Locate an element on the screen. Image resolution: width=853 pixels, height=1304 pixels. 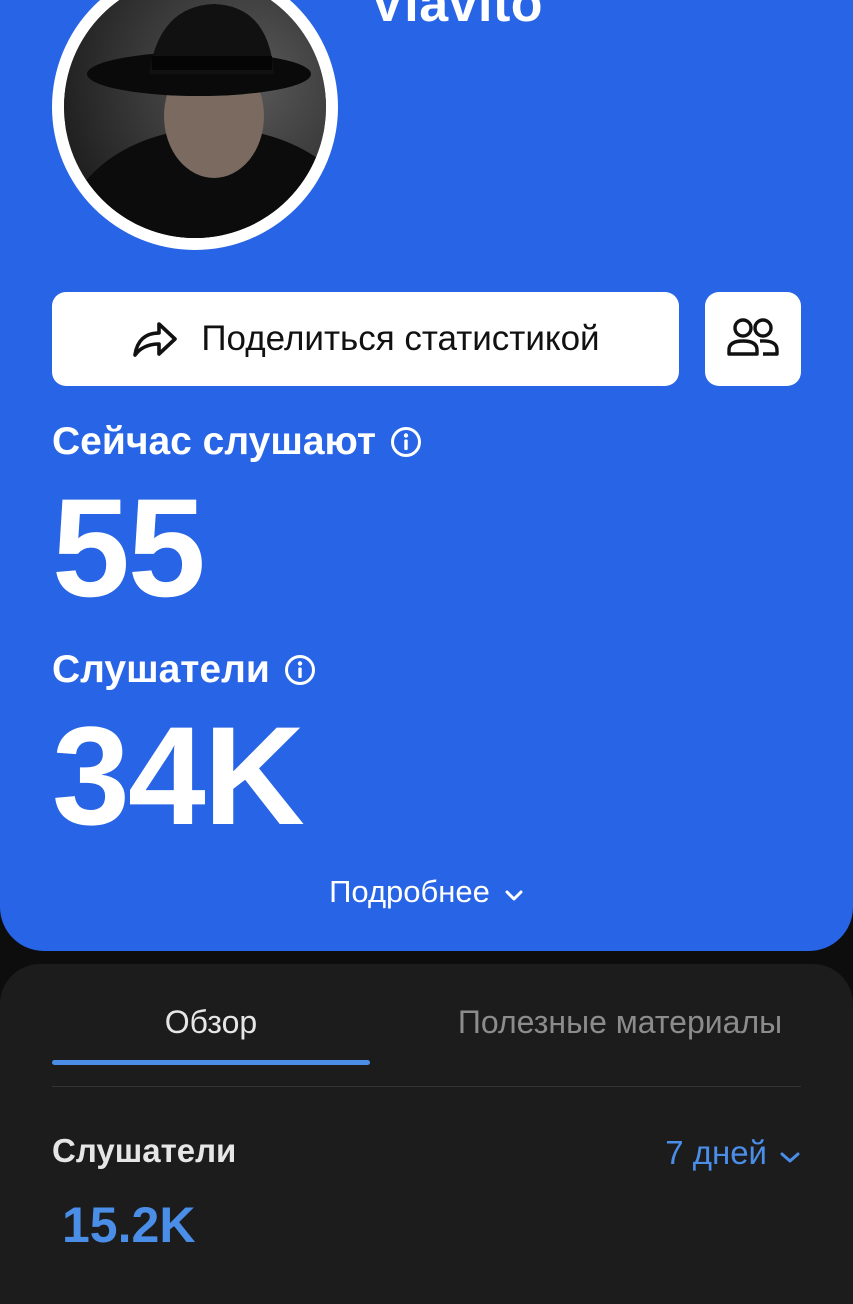
more-details-label: Подробнее is located at coordinates (409, 891).